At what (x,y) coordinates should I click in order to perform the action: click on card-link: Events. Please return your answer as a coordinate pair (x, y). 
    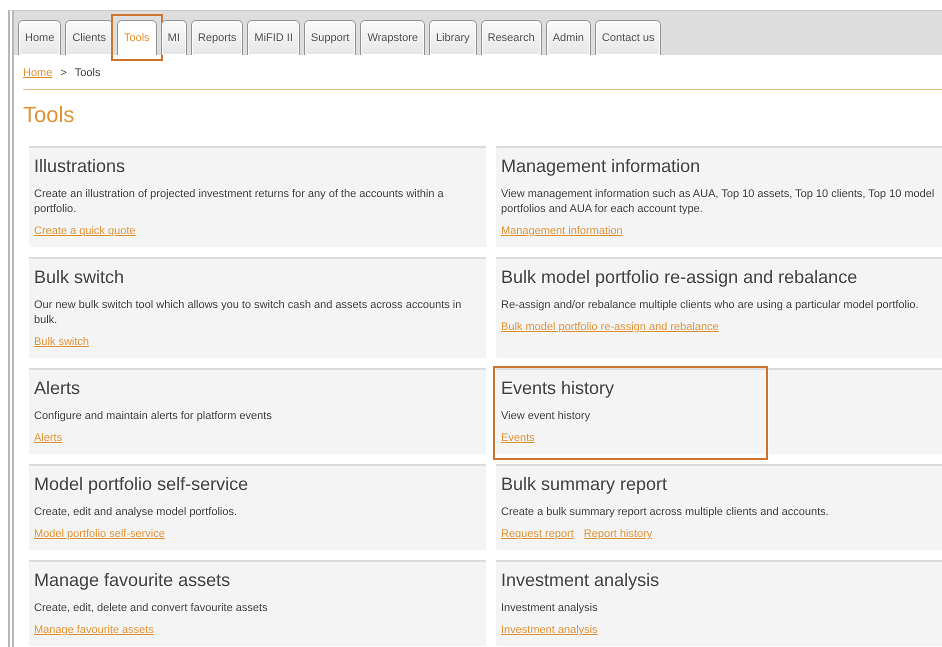
    Looking at the image, I should click on (518, 438).